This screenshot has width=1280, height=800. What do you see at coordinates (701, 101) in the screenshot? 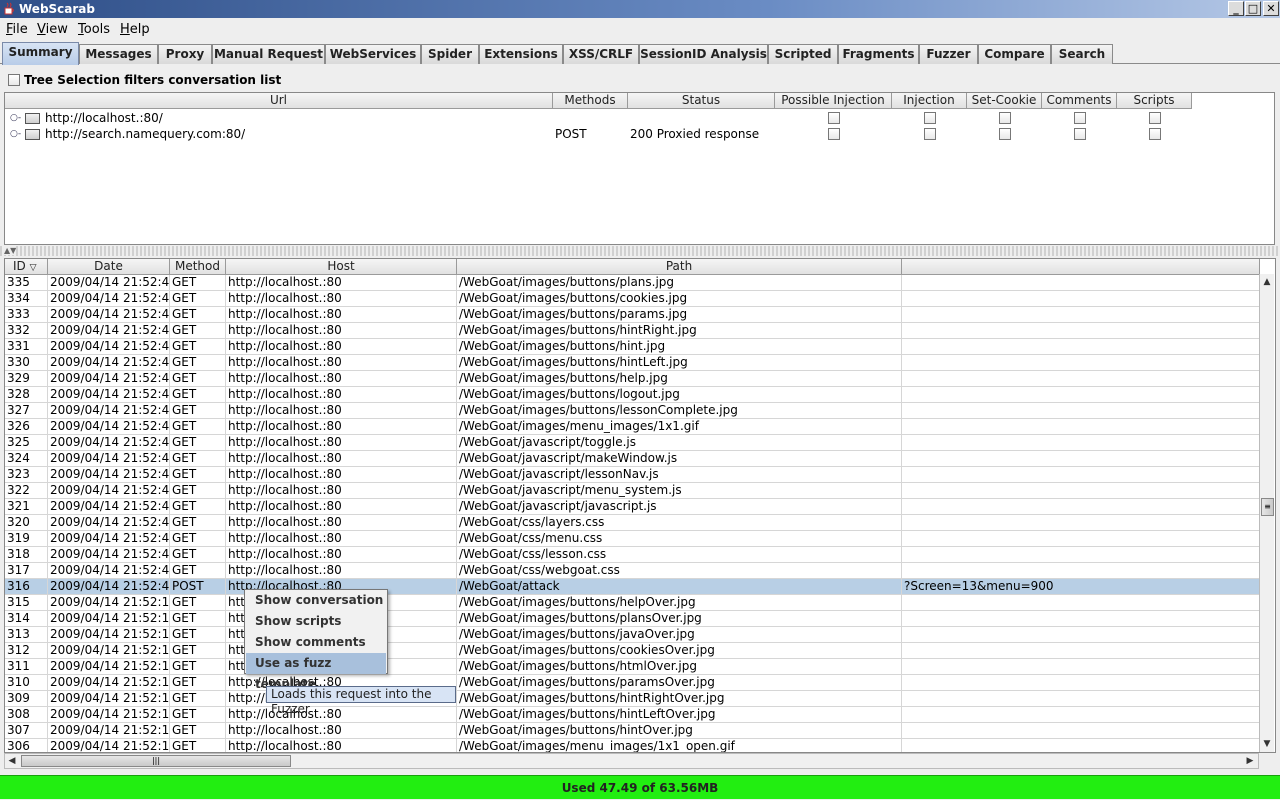
I see `column-header-status: Status` at bounding box center [701, 101].